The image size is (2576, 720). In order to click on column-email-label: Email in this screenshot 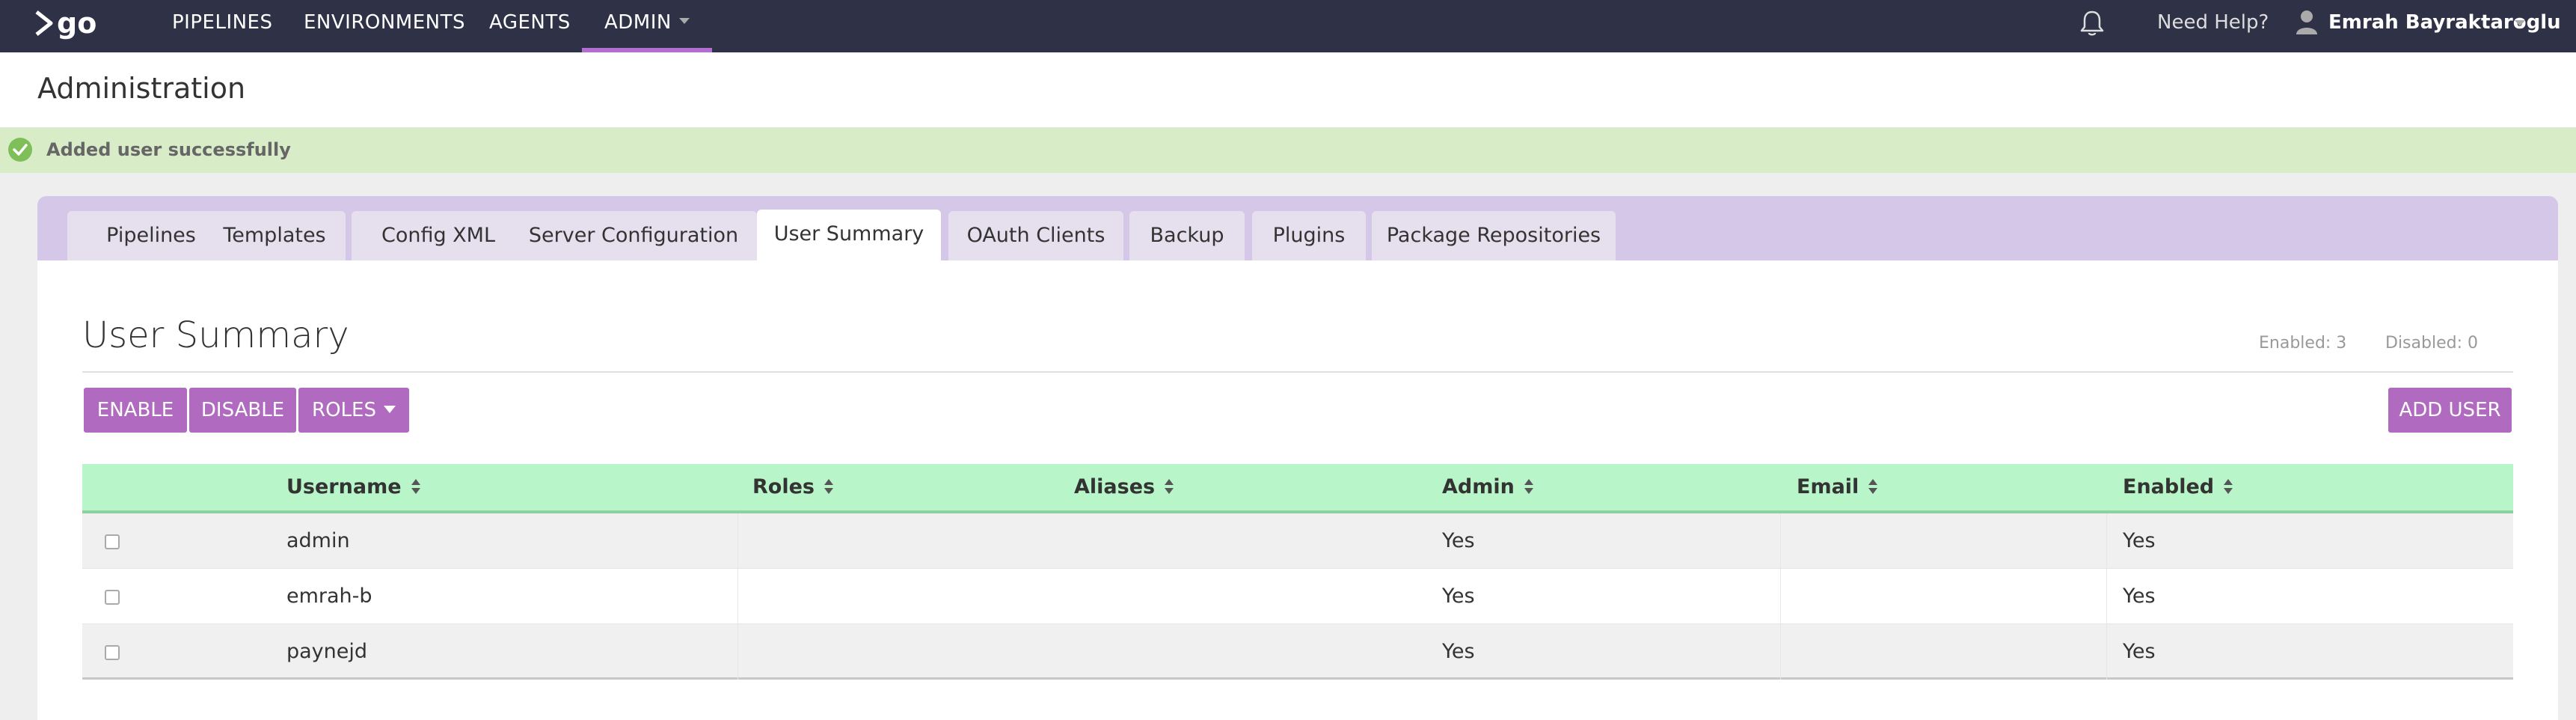, I will do `click(1828, 486)`.